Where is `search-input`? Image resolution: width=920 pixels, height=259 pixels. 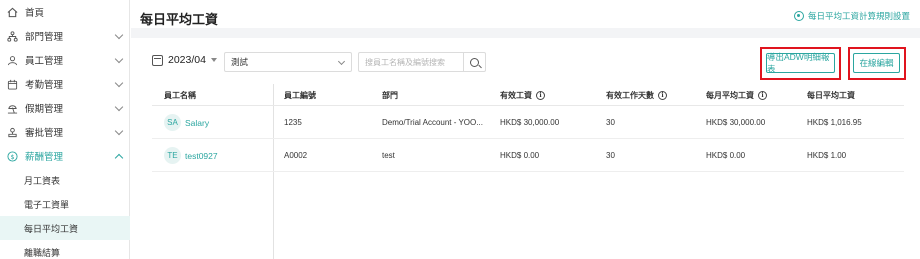 search-input is located at coordinates (411, 62).